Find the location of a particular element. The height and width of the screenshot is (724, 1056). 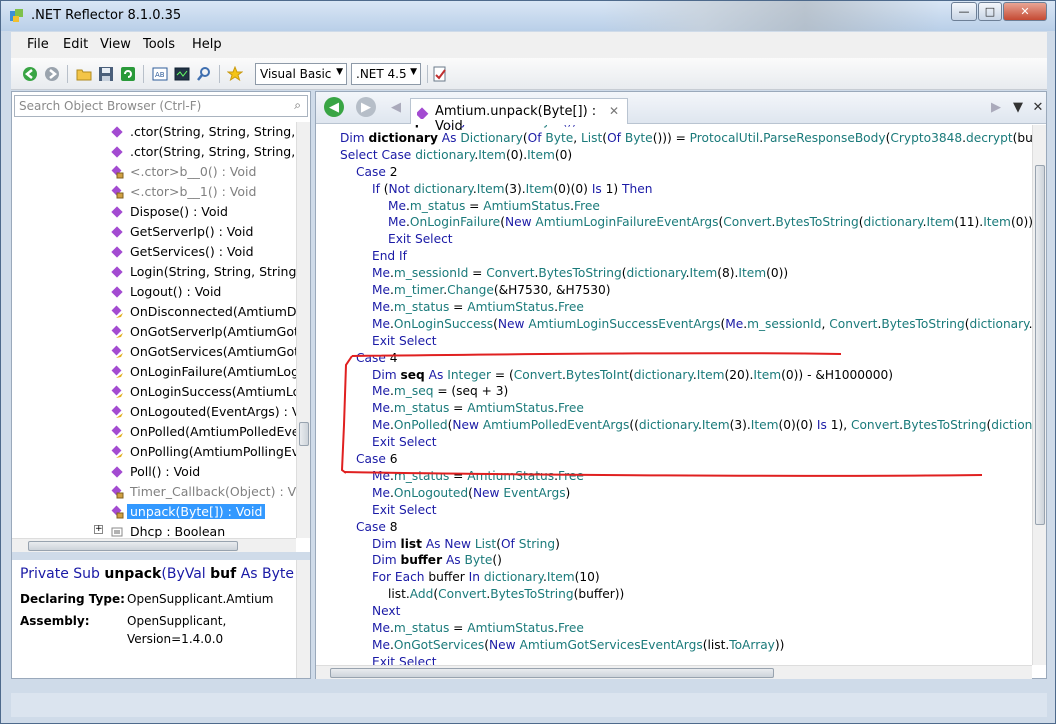

tree-item-label: Logout() : Void is located at coordinates (176, 291).